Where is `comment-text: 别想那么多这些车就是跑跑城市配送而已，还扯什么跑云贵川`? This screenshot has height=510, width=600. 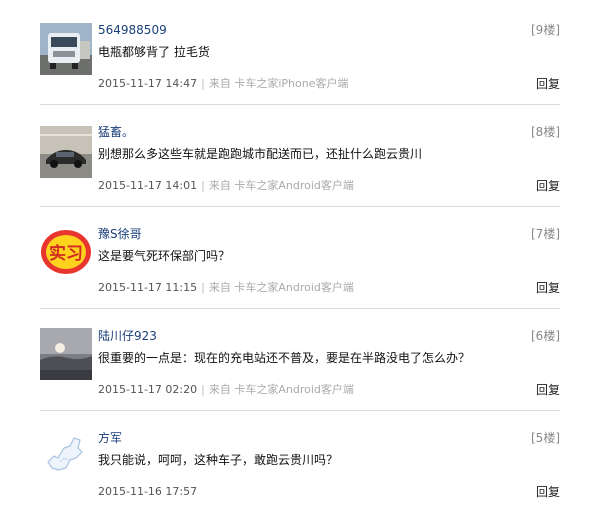 comment-text: 别想那么多这些车就是跑跑城市配送而已，还扯什么跑云贵川 is located at coordinates (260, 154).